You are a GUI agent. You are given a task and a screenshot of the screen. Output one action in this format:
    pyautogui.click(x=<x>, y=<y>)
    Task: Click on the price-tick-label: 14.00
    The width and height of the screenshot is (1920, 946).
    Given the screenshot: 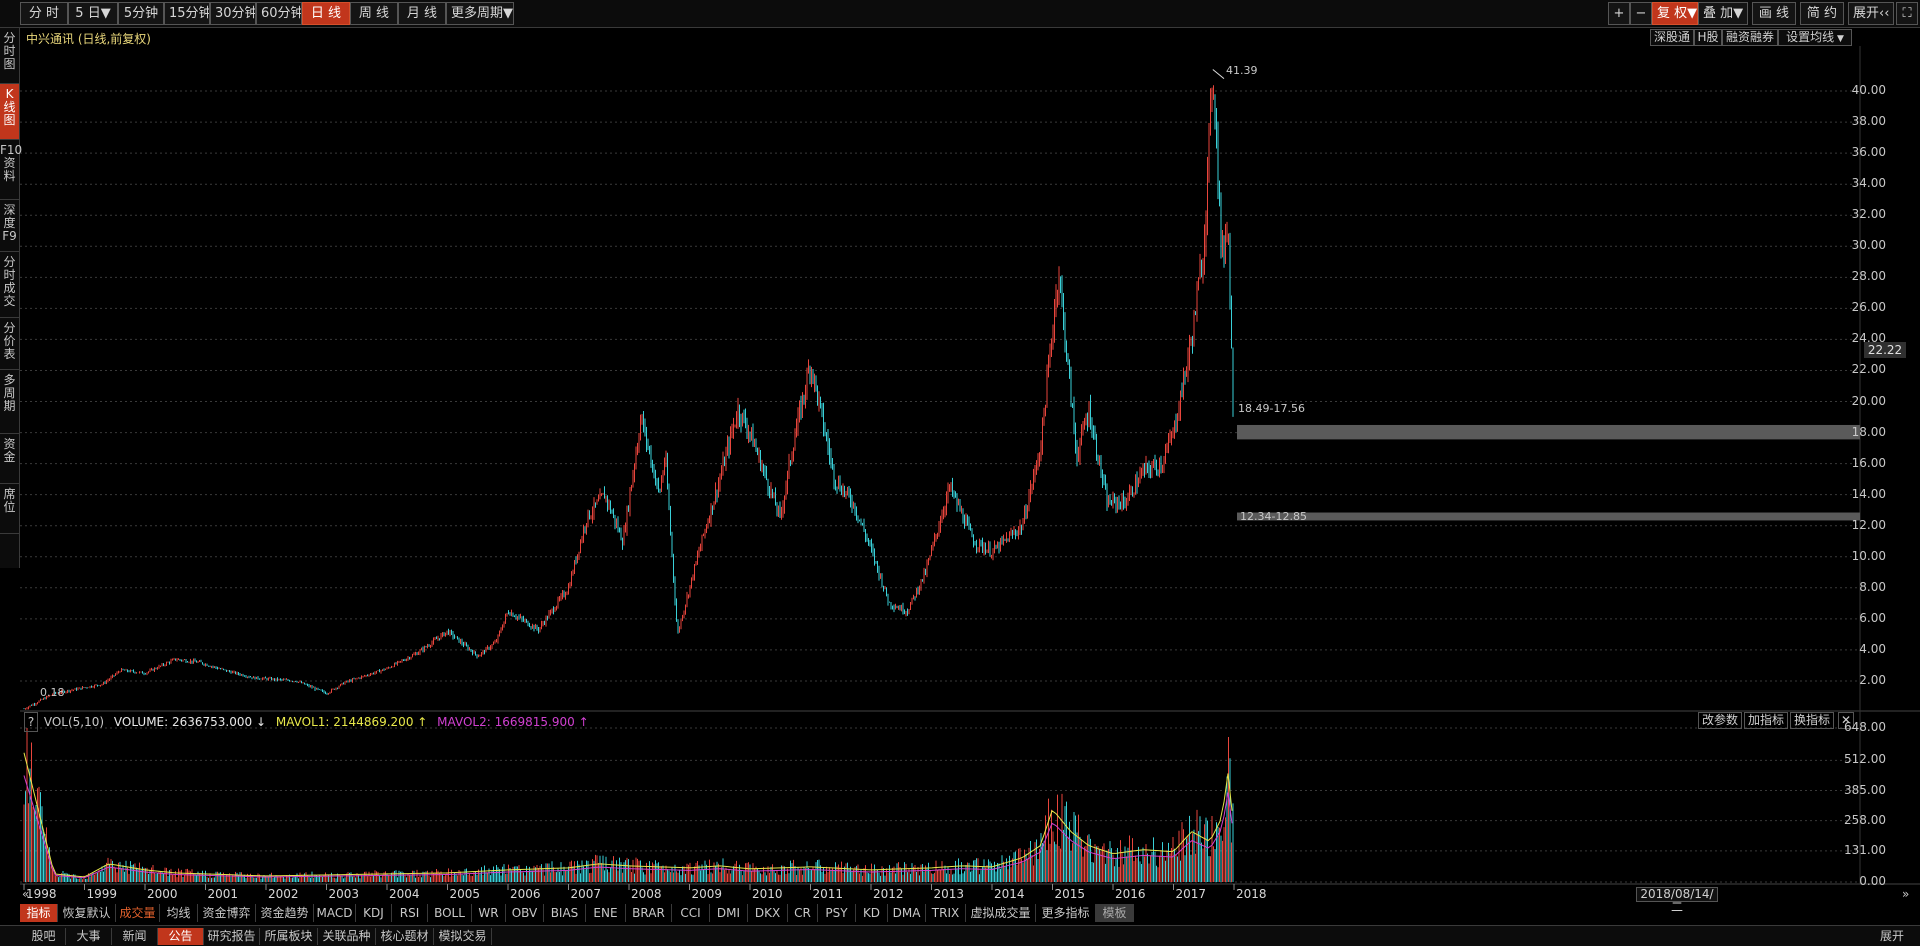 What is the action you would take?
    pyautogui.click(x=1868, y=493)
    